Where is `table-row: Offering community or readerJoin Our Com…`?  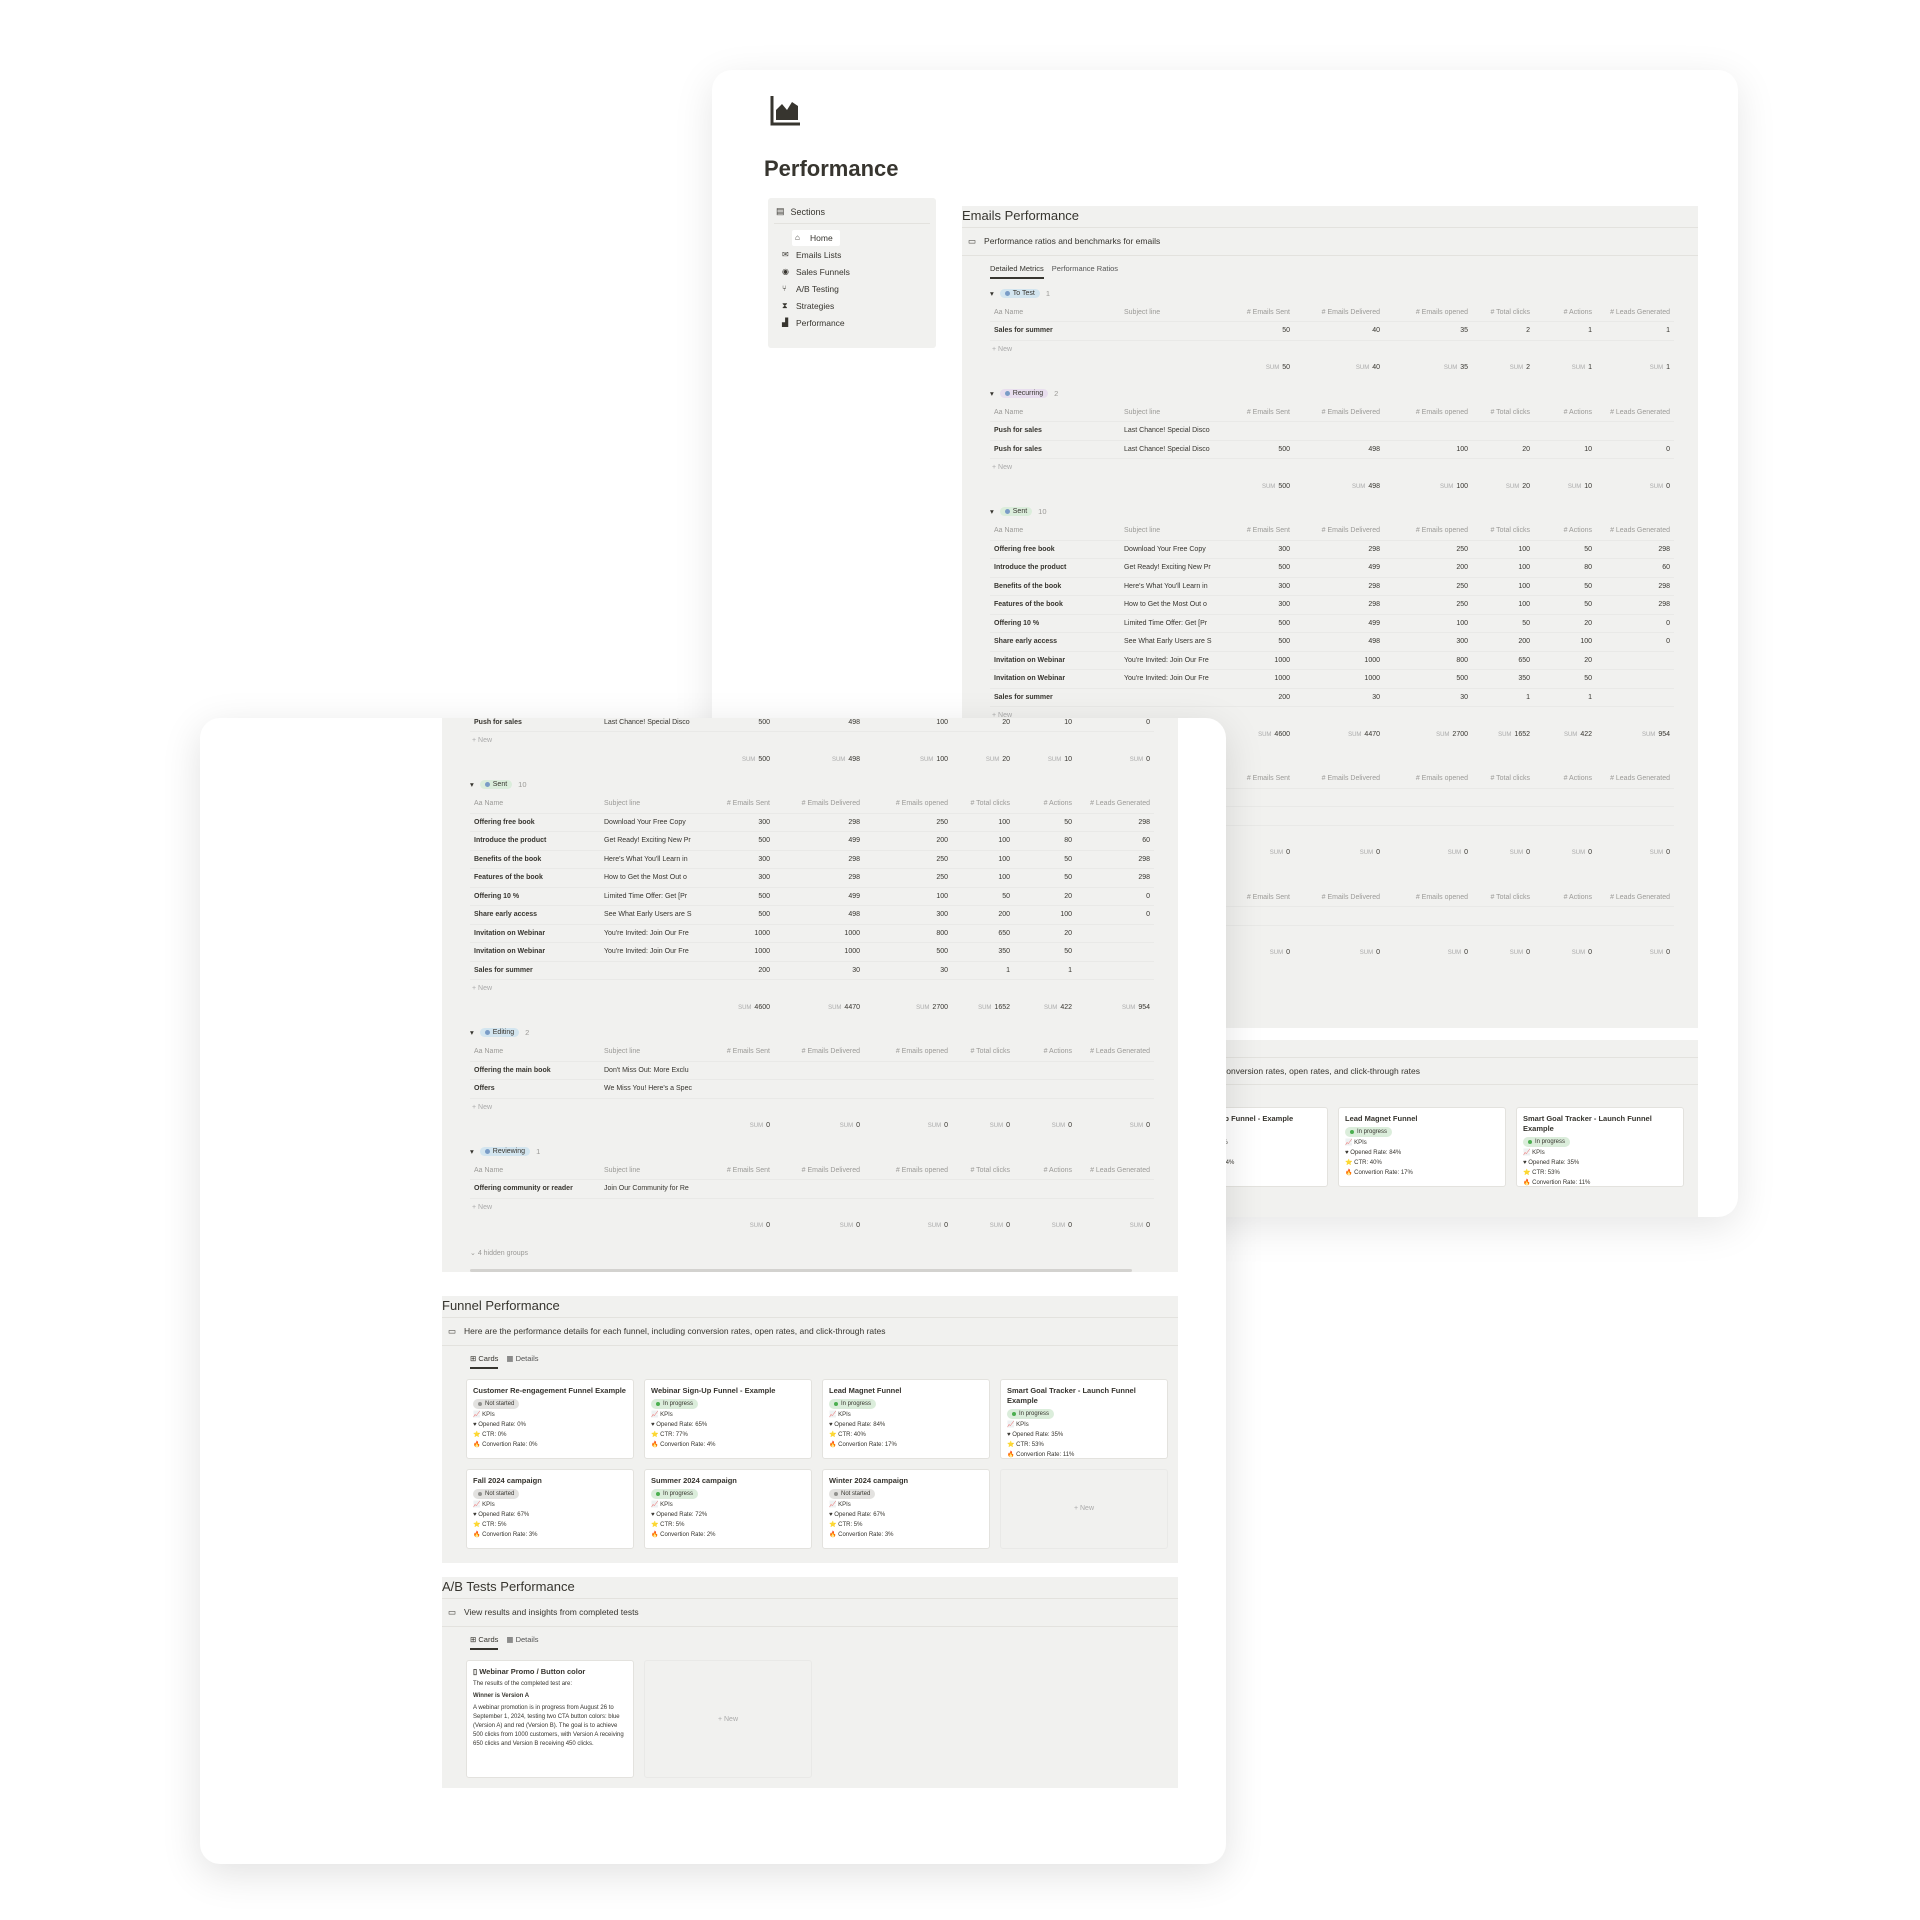
table-row: Offering community or readerJoin Our Com… is located at coordinates (812, 1189).